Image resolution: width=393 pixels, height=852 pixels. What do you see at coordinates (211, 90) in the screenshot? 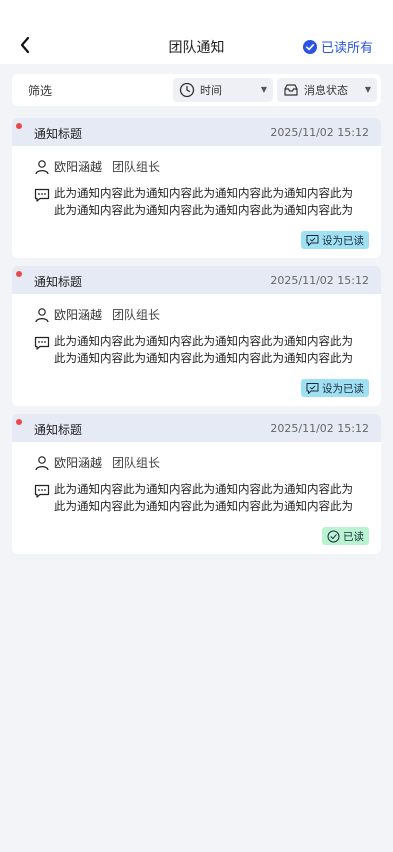
I see `time-filter-label: 时间` at bounding box center [211, 90].